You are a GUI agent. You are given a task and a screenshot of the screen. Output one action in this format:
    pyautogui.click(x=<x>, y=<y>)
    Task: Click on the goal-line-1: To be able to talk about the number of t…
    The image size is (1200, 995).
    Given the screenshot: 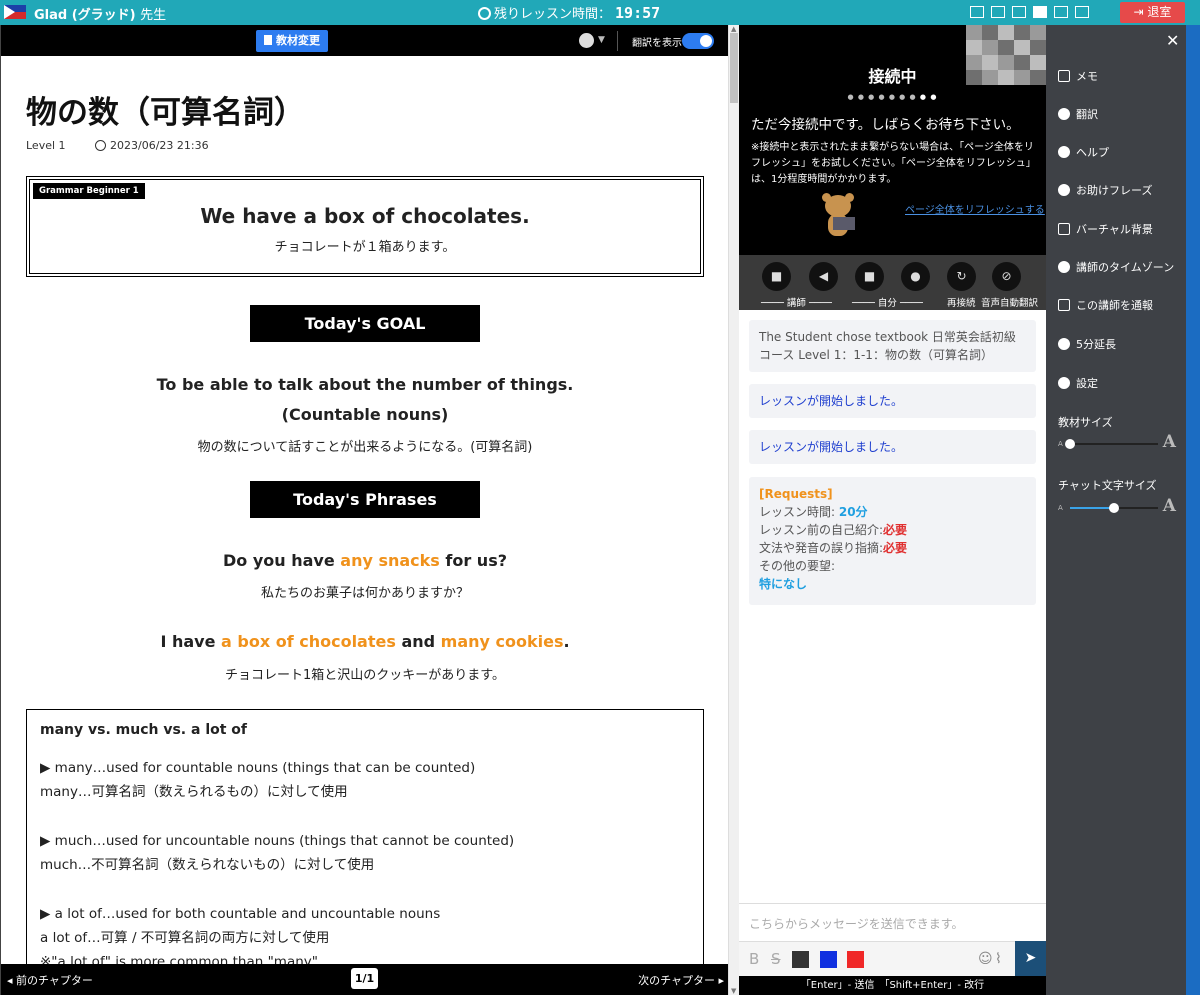 What is the action you would take?
    pyautogui.click(x=365, y=384)
    